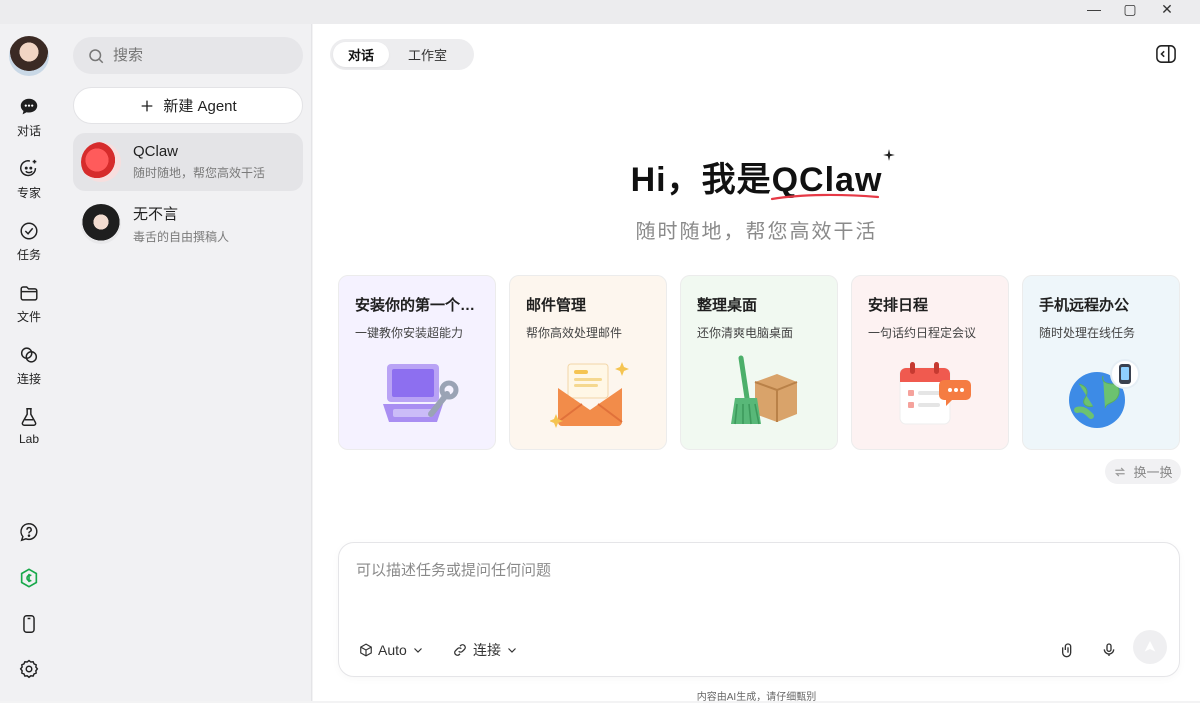 The image size is (1200, 703). Describe the element at coordinates (1087, 333) in the screenshot. I see `card-desc: 随时处理在线任务` at that location.